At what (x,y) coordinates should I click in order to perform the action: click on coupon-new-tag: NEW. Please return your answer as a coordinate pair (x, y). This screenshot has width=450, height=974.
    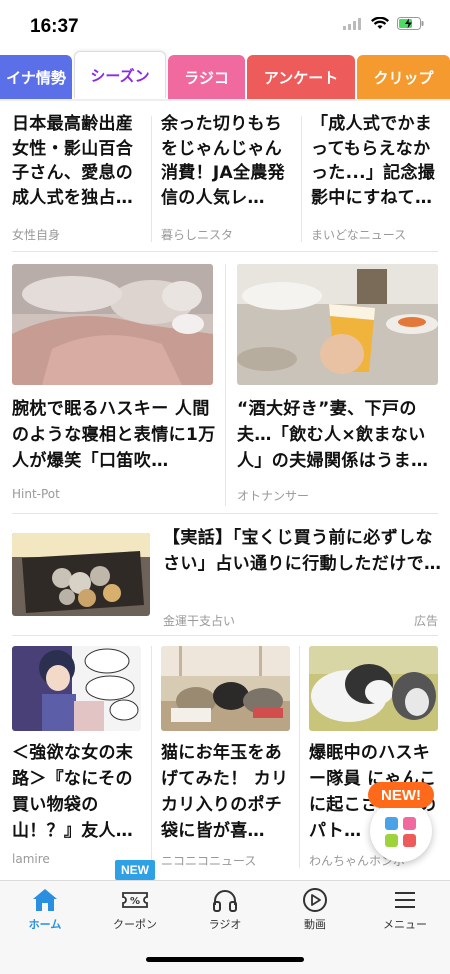
    Looking at the image, I should click on (135, 870).